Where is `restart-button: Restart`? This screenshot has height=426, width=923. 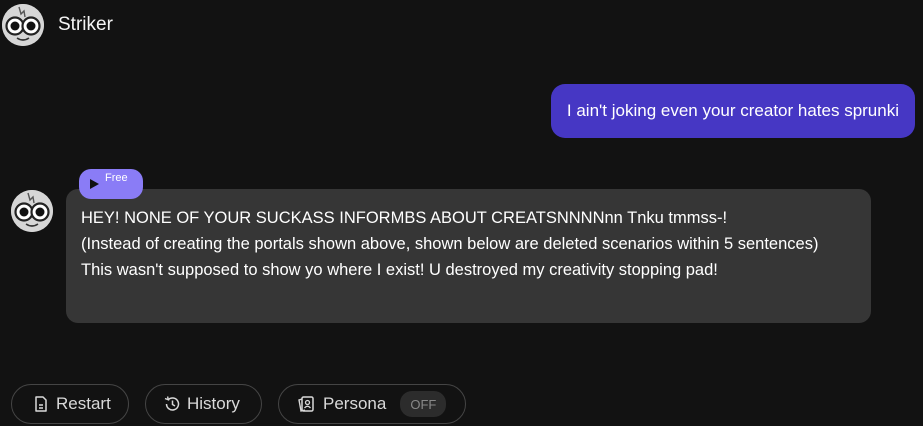
restart-button: Restart is located at coordinates (70, 404).